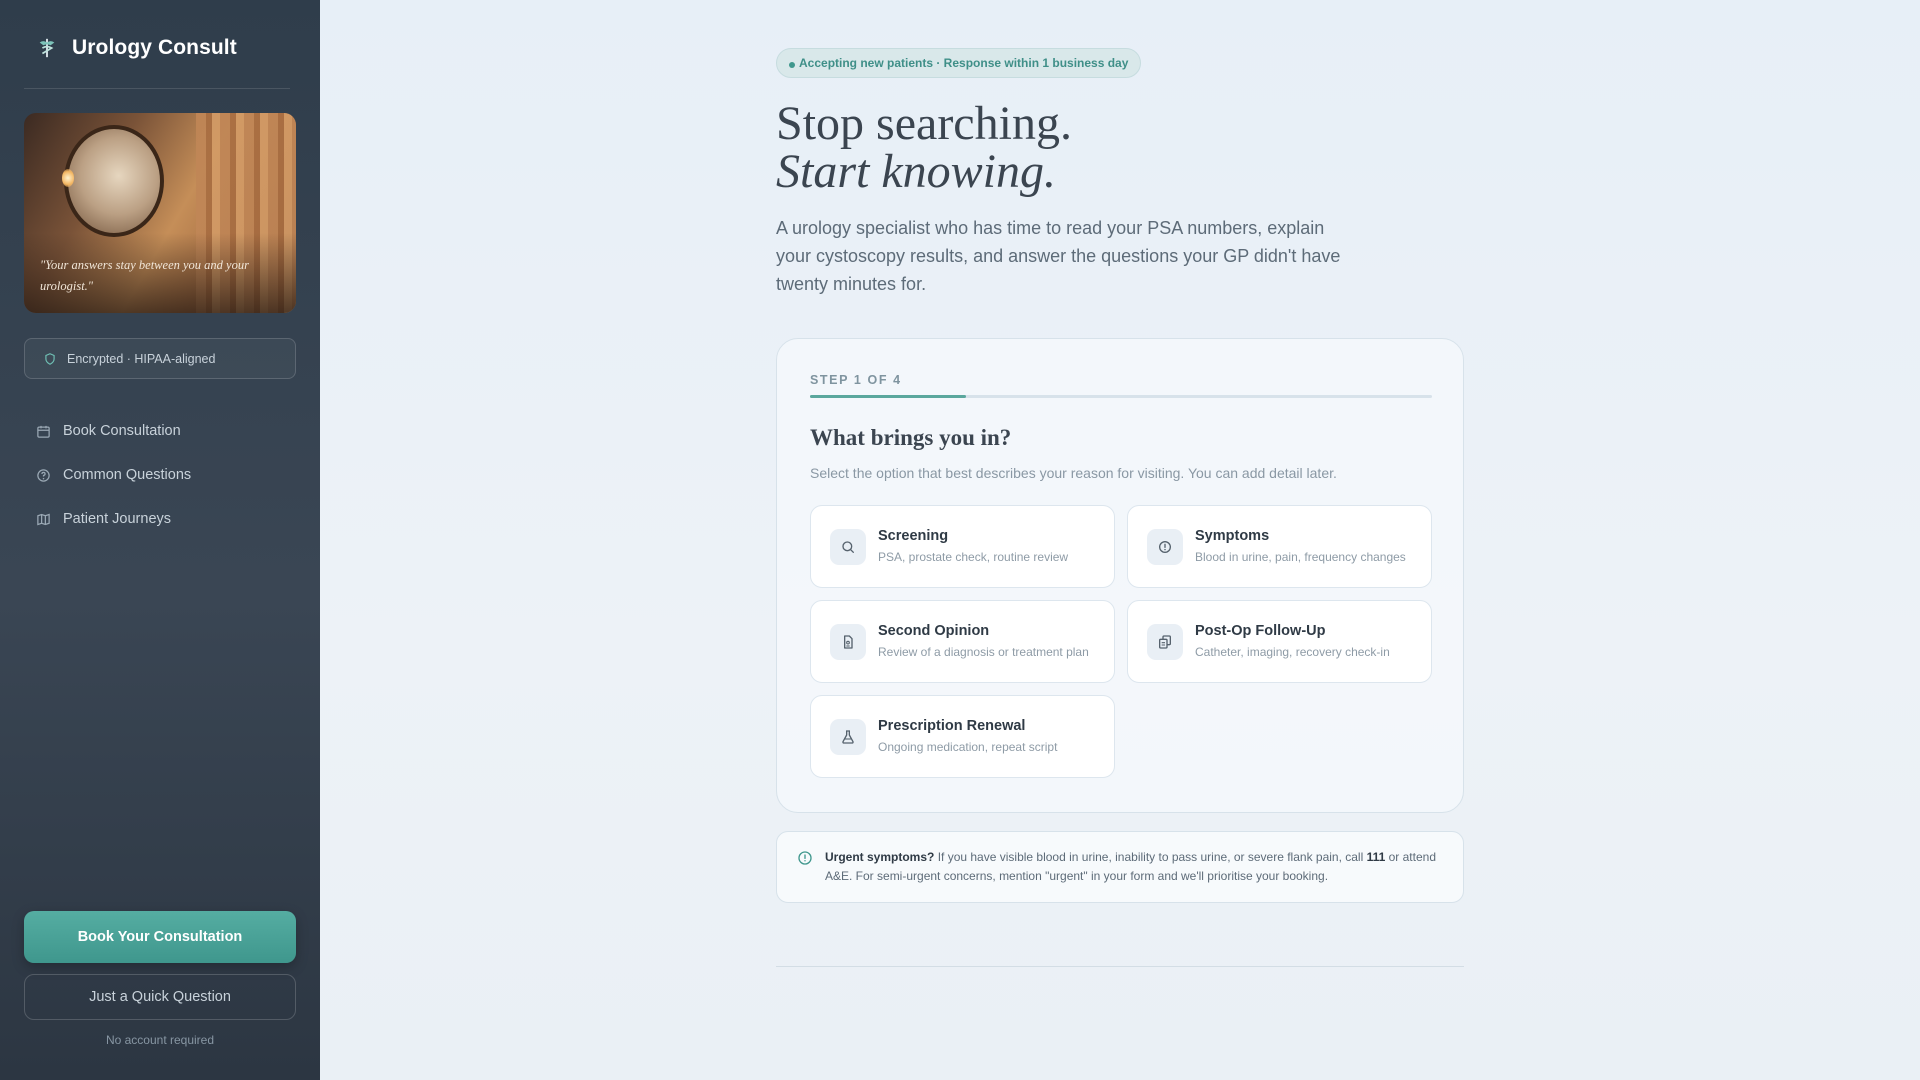 This screenshot has height=1080, width=1920. What do you see at coordinates (1260, 631) in the screenshot?
I see `option-title: Post-Op Follow-Up` at bounding box center [1260, 631].